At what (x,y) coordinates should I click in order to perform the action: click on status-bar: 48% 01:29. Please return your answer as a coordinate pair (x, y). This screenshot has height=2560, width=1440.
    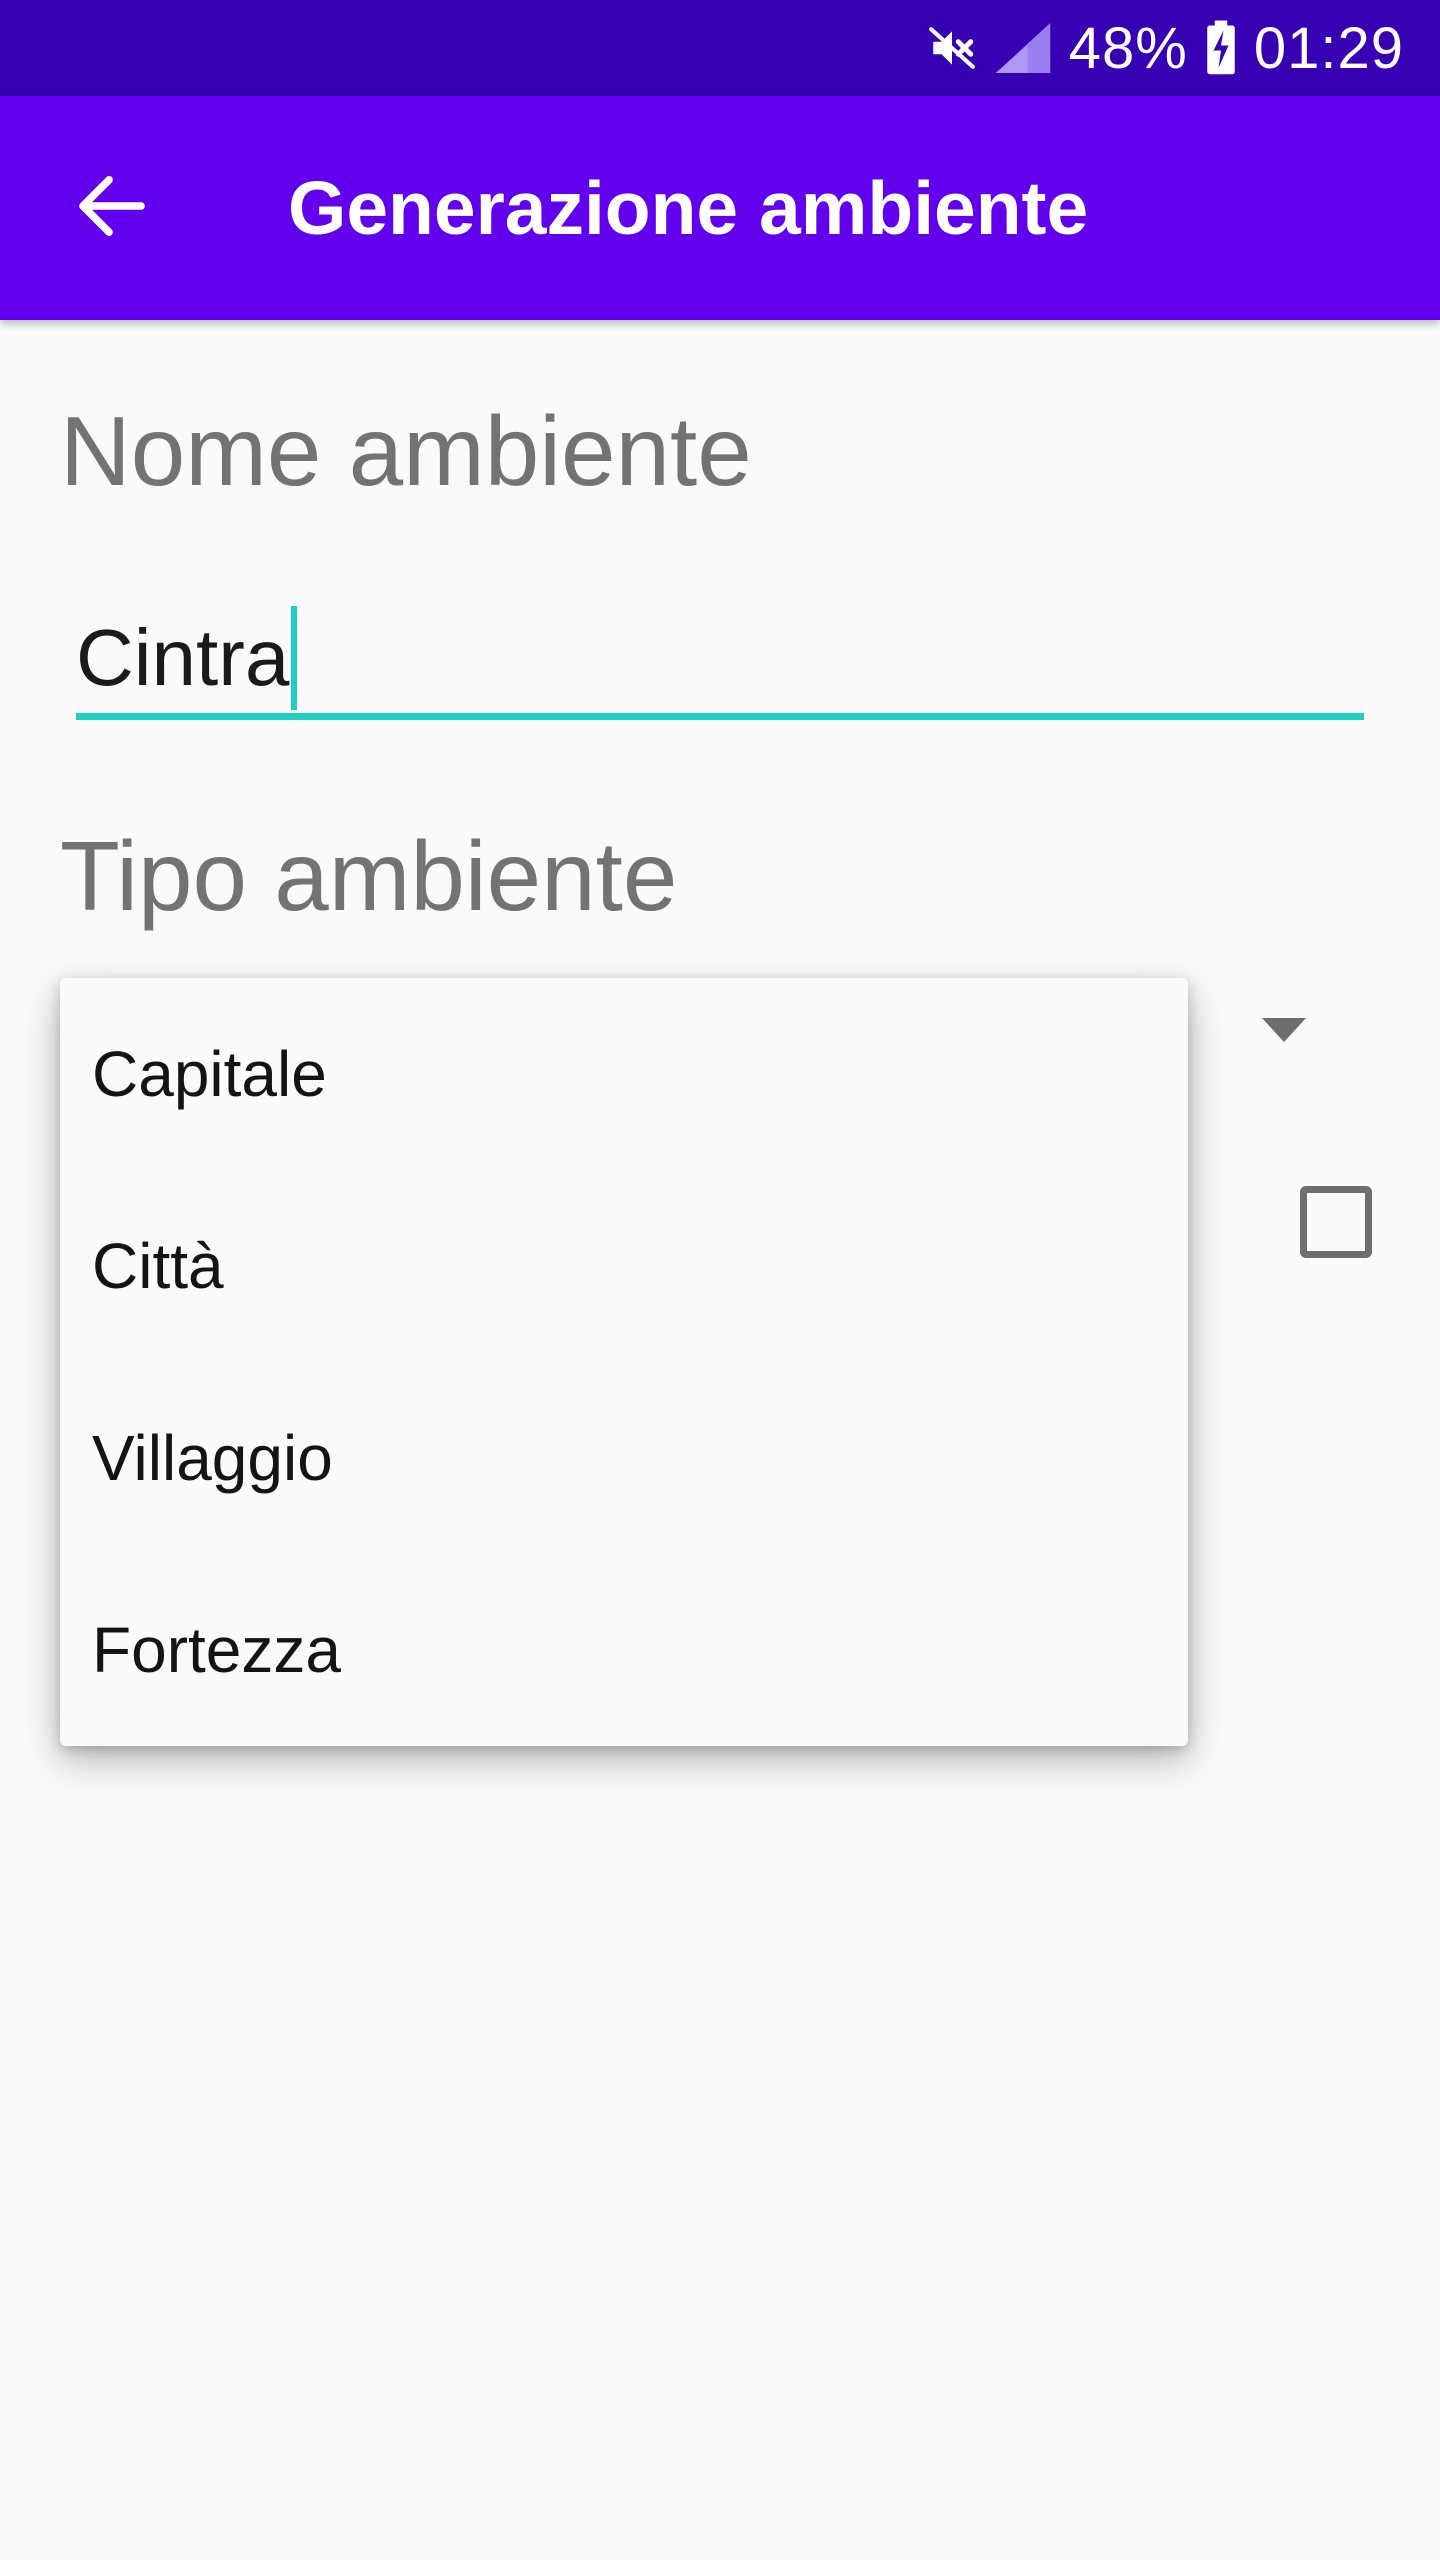
    Looking at the image, I should click on (720, 48).